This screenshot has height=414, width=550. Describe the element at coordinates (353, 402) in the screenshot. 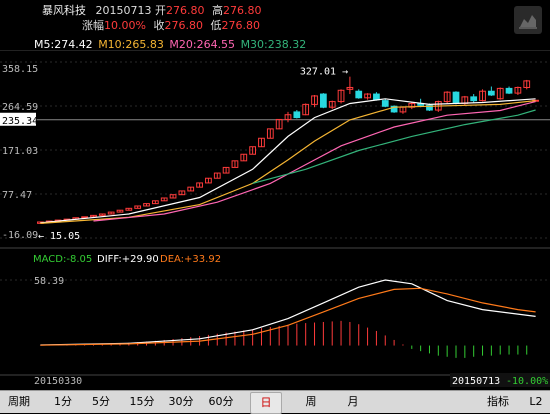

I see `period-tab-8: 月` at that location.